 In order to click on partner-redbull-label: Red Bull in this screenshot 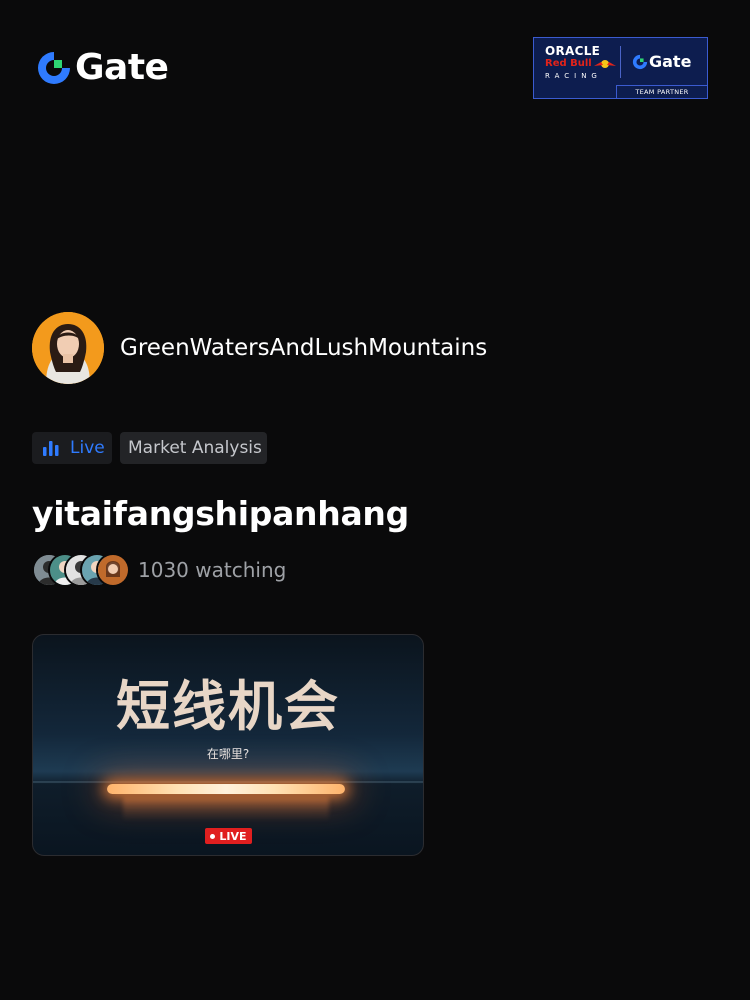, I will do `click(568, 63)`.